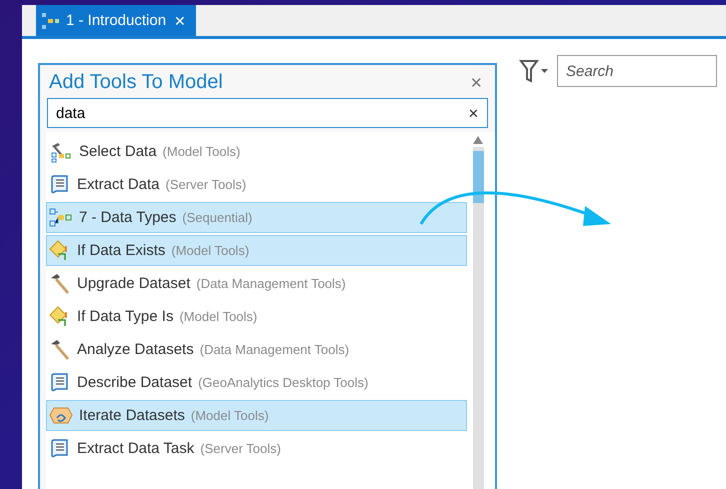 Image resolution: width=726 pixels, height=489 pixels. Describe the element at coordinates (478, 318) in the screenshot. I see `scrollbar` at that location.